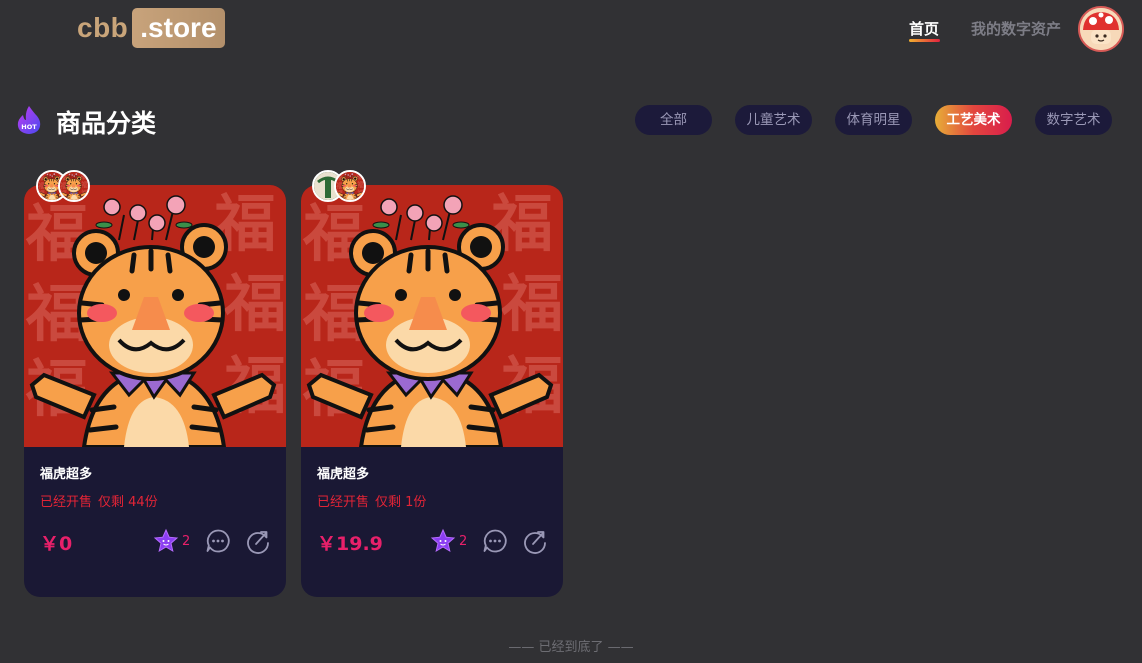 The width and height of the screenshot is (1142, 663). What do you see at coordinates (773, 120) in the screenshot?
I see `chip-kids-art: 儿童艺术` at bounding box center [773, 120].